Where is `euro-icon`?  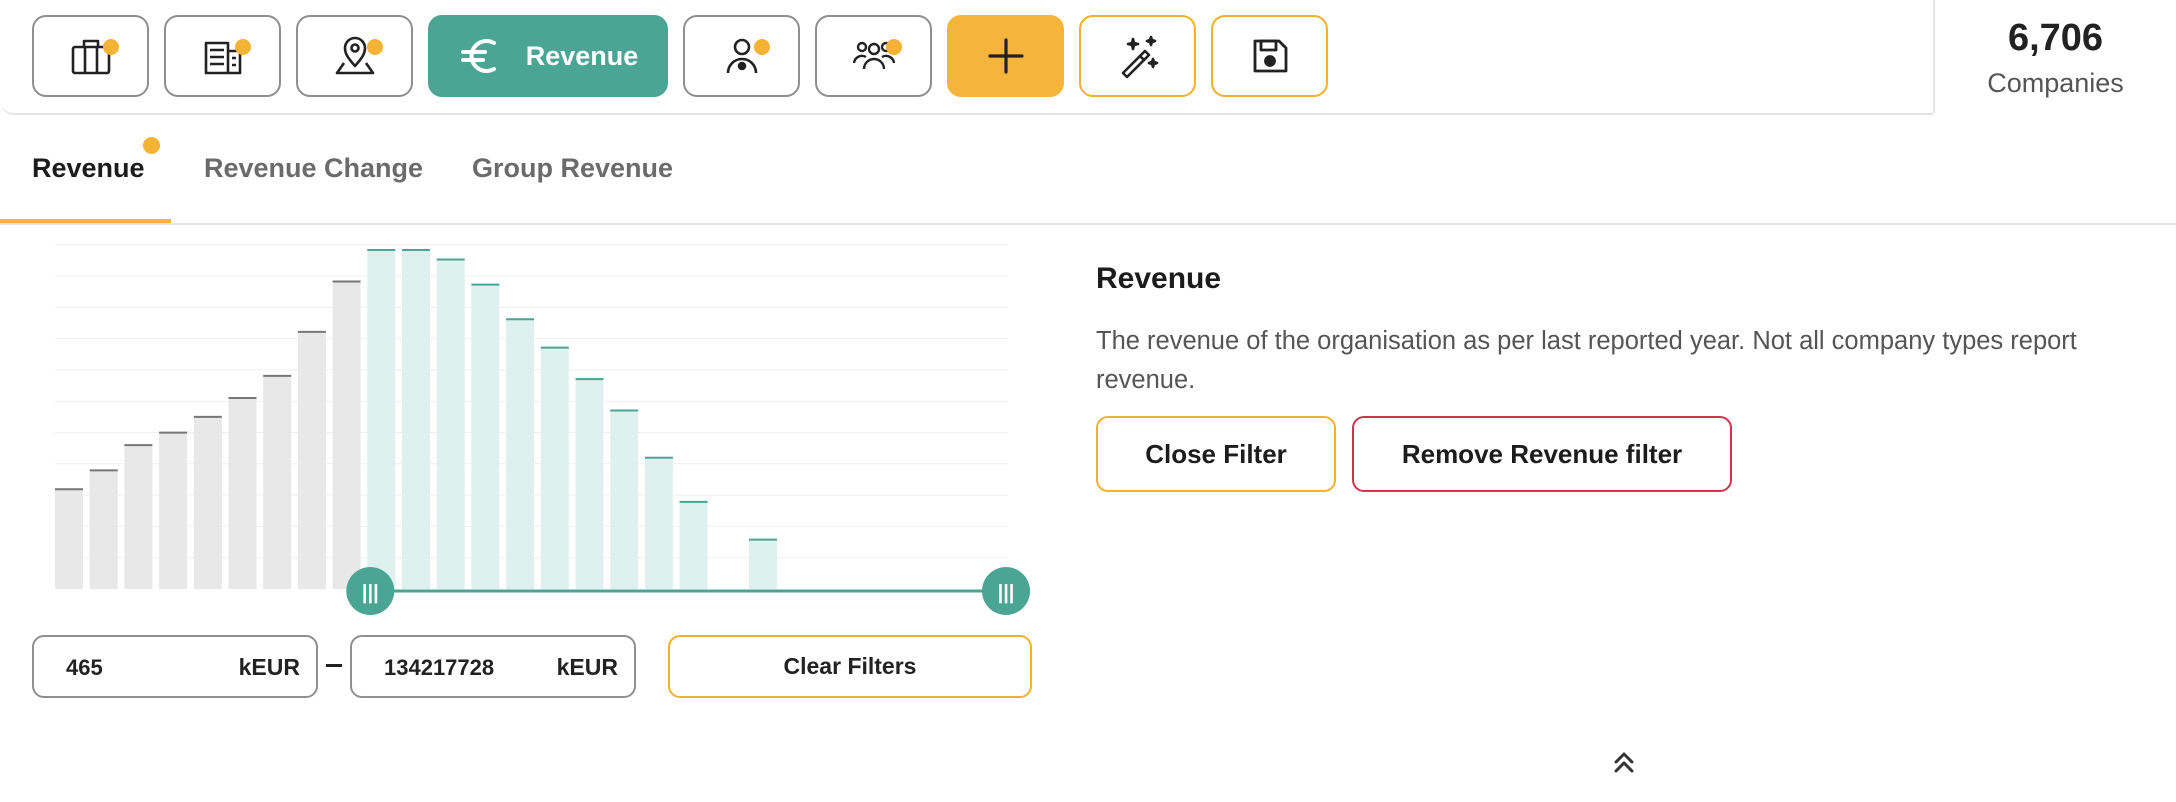
euro-icon is located at coordinates (478, 56).